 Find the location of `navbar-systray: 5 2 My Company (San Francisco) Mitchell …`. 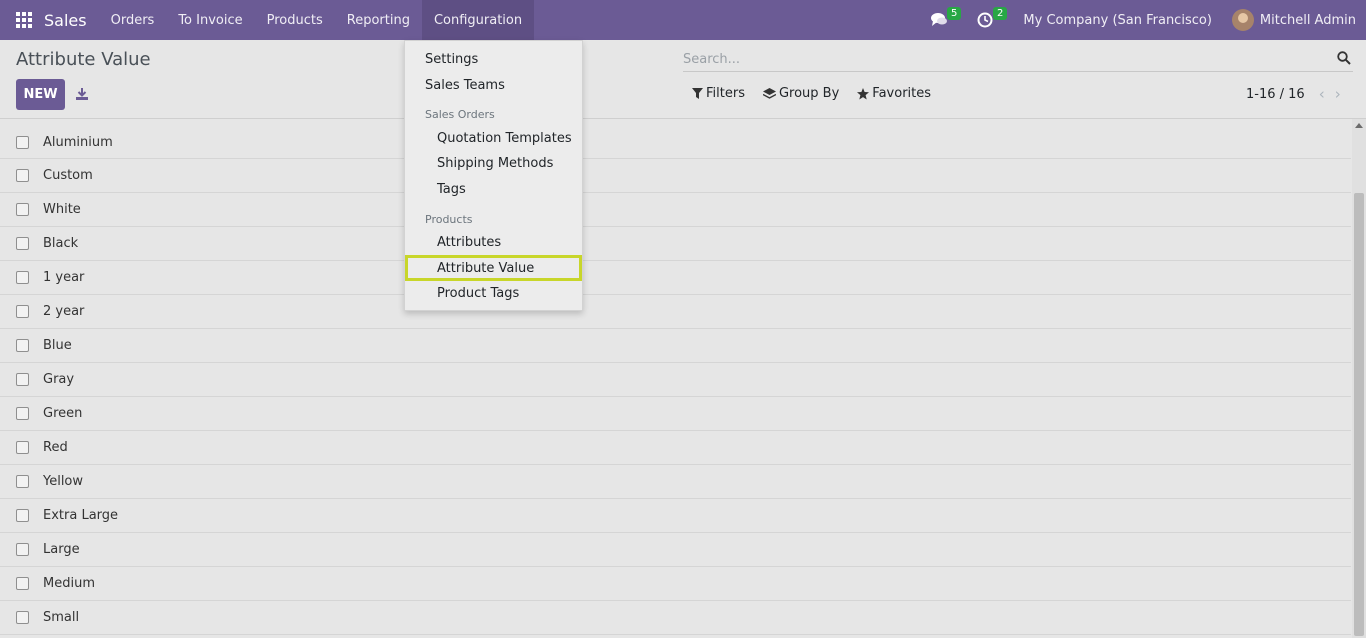

navbar-systray: 5 2 My Company (San Francisco) Mitchell … is located at coordinates (1145, 20).